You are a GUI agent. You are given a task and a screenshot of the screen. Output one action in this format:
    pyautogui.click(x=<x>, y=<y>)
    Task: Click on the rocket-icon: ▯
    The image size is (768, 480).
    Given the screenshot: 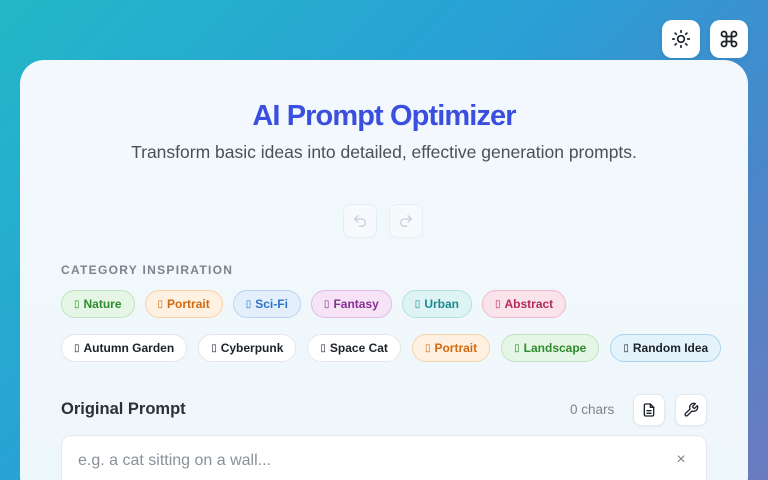 What is the action you would take?
    pyautogui.click(x=248, y=304)
    